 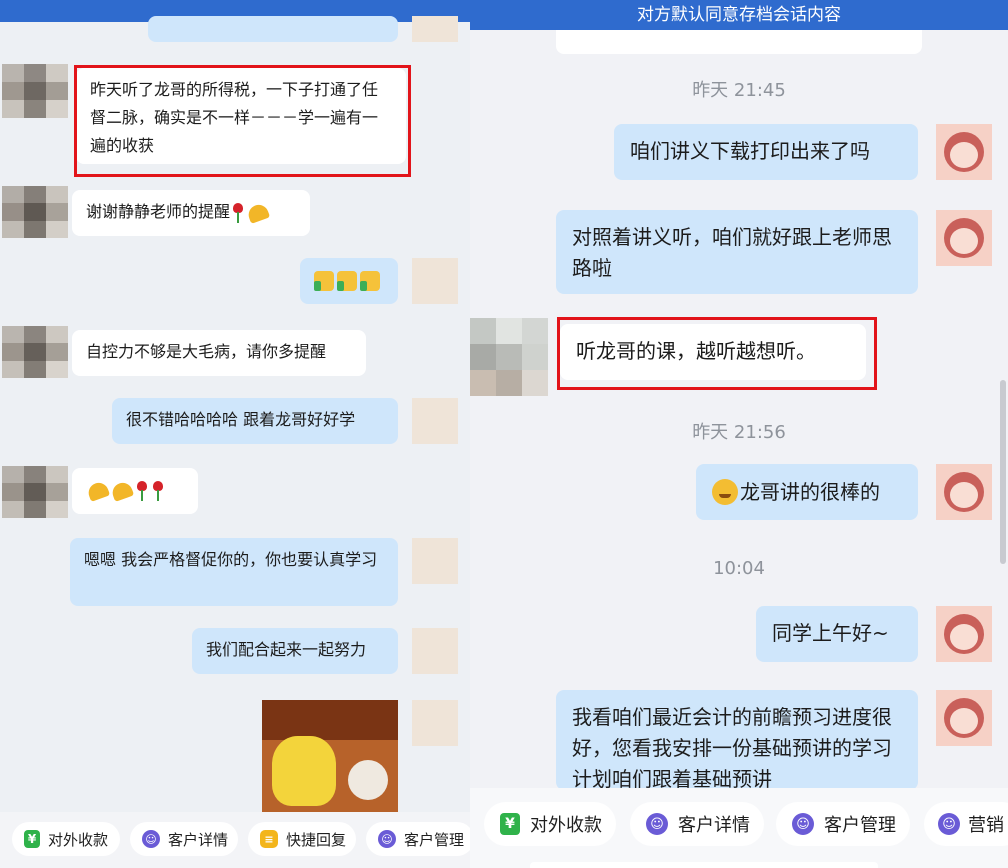 I want to click on timestamp: 昨天 21:45, so click(x=739, y=90).